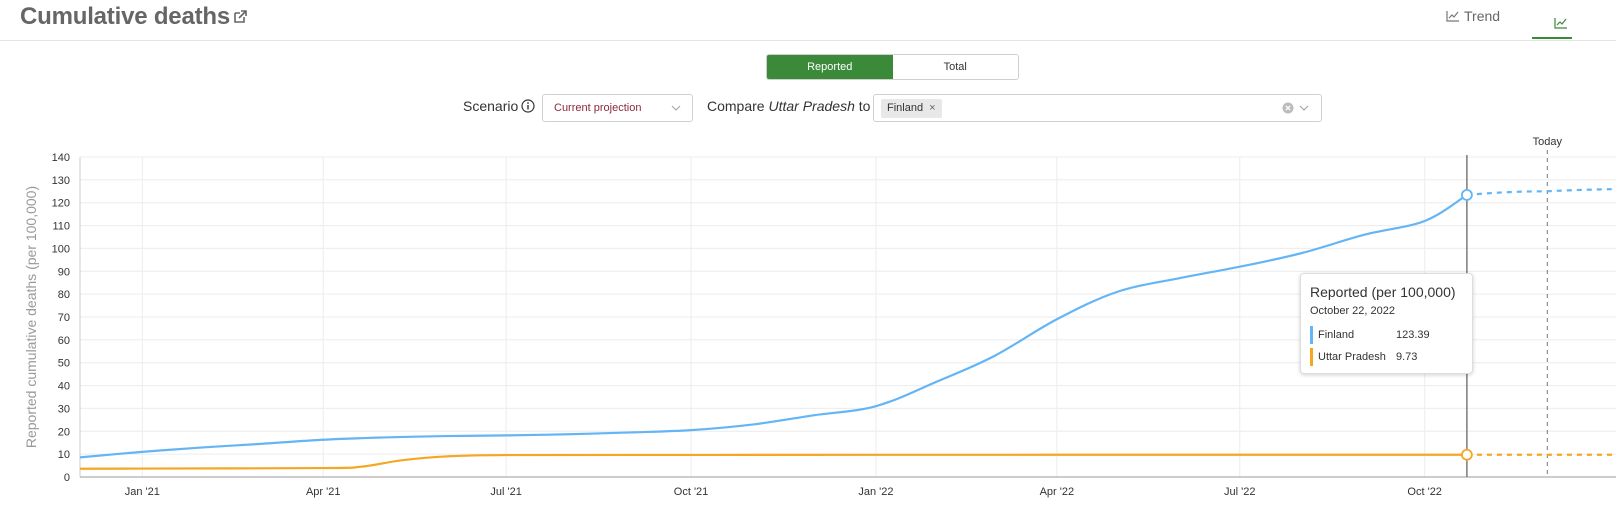 The image size is (1616, 523). I want to click on y-tick-label: 110, so click(61, 227).